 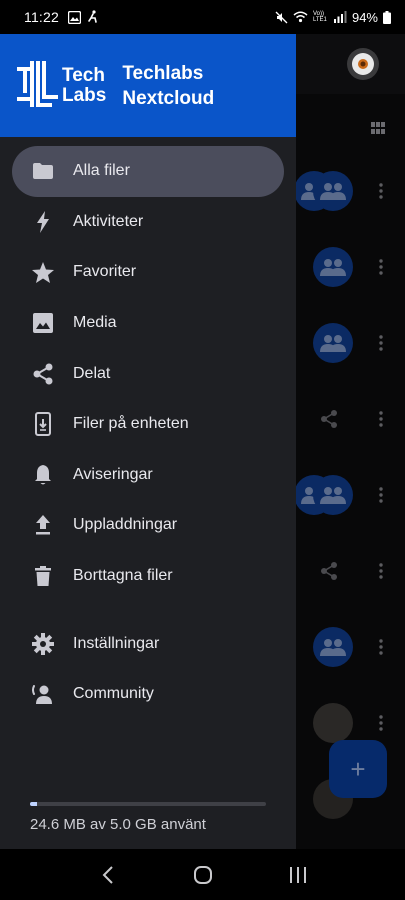 I want to click on community-icon, so click(x=43, y=694).